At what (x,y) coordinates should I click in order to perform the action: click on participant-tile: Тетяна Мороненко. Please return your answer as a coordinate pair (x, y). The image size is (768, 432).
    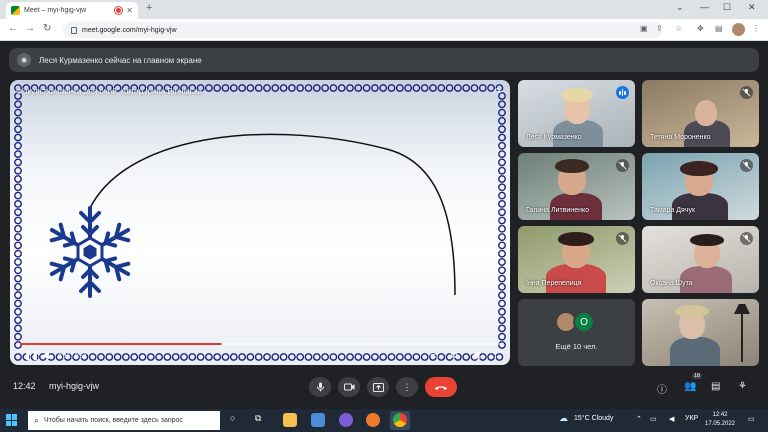
    Looking at the image, I should click on (700, 113).